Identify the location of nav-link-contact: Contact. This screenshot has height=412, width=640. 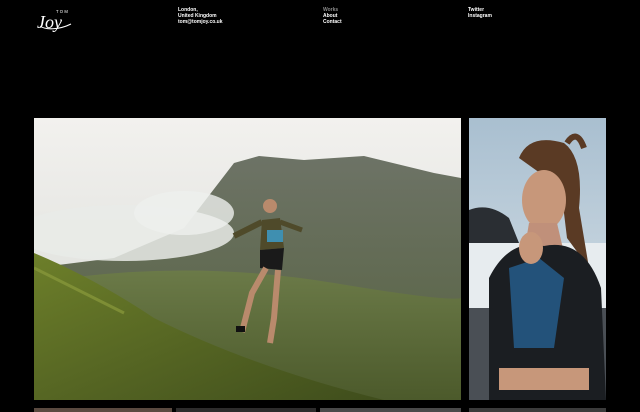
(332, 22).